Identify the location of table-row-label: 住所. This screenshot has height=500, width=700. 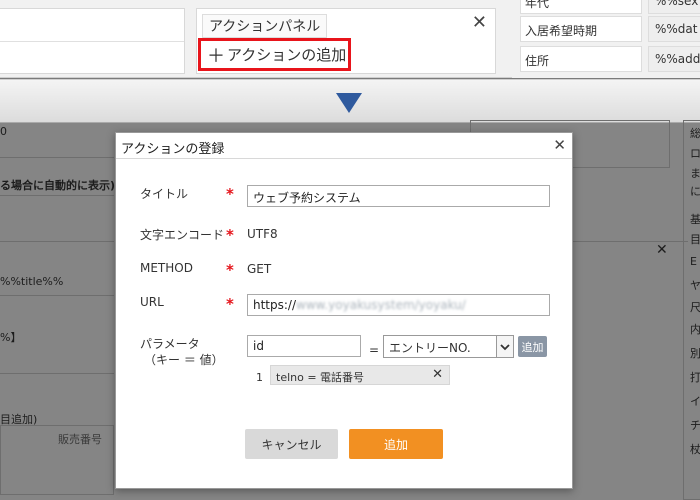
(581, 59).